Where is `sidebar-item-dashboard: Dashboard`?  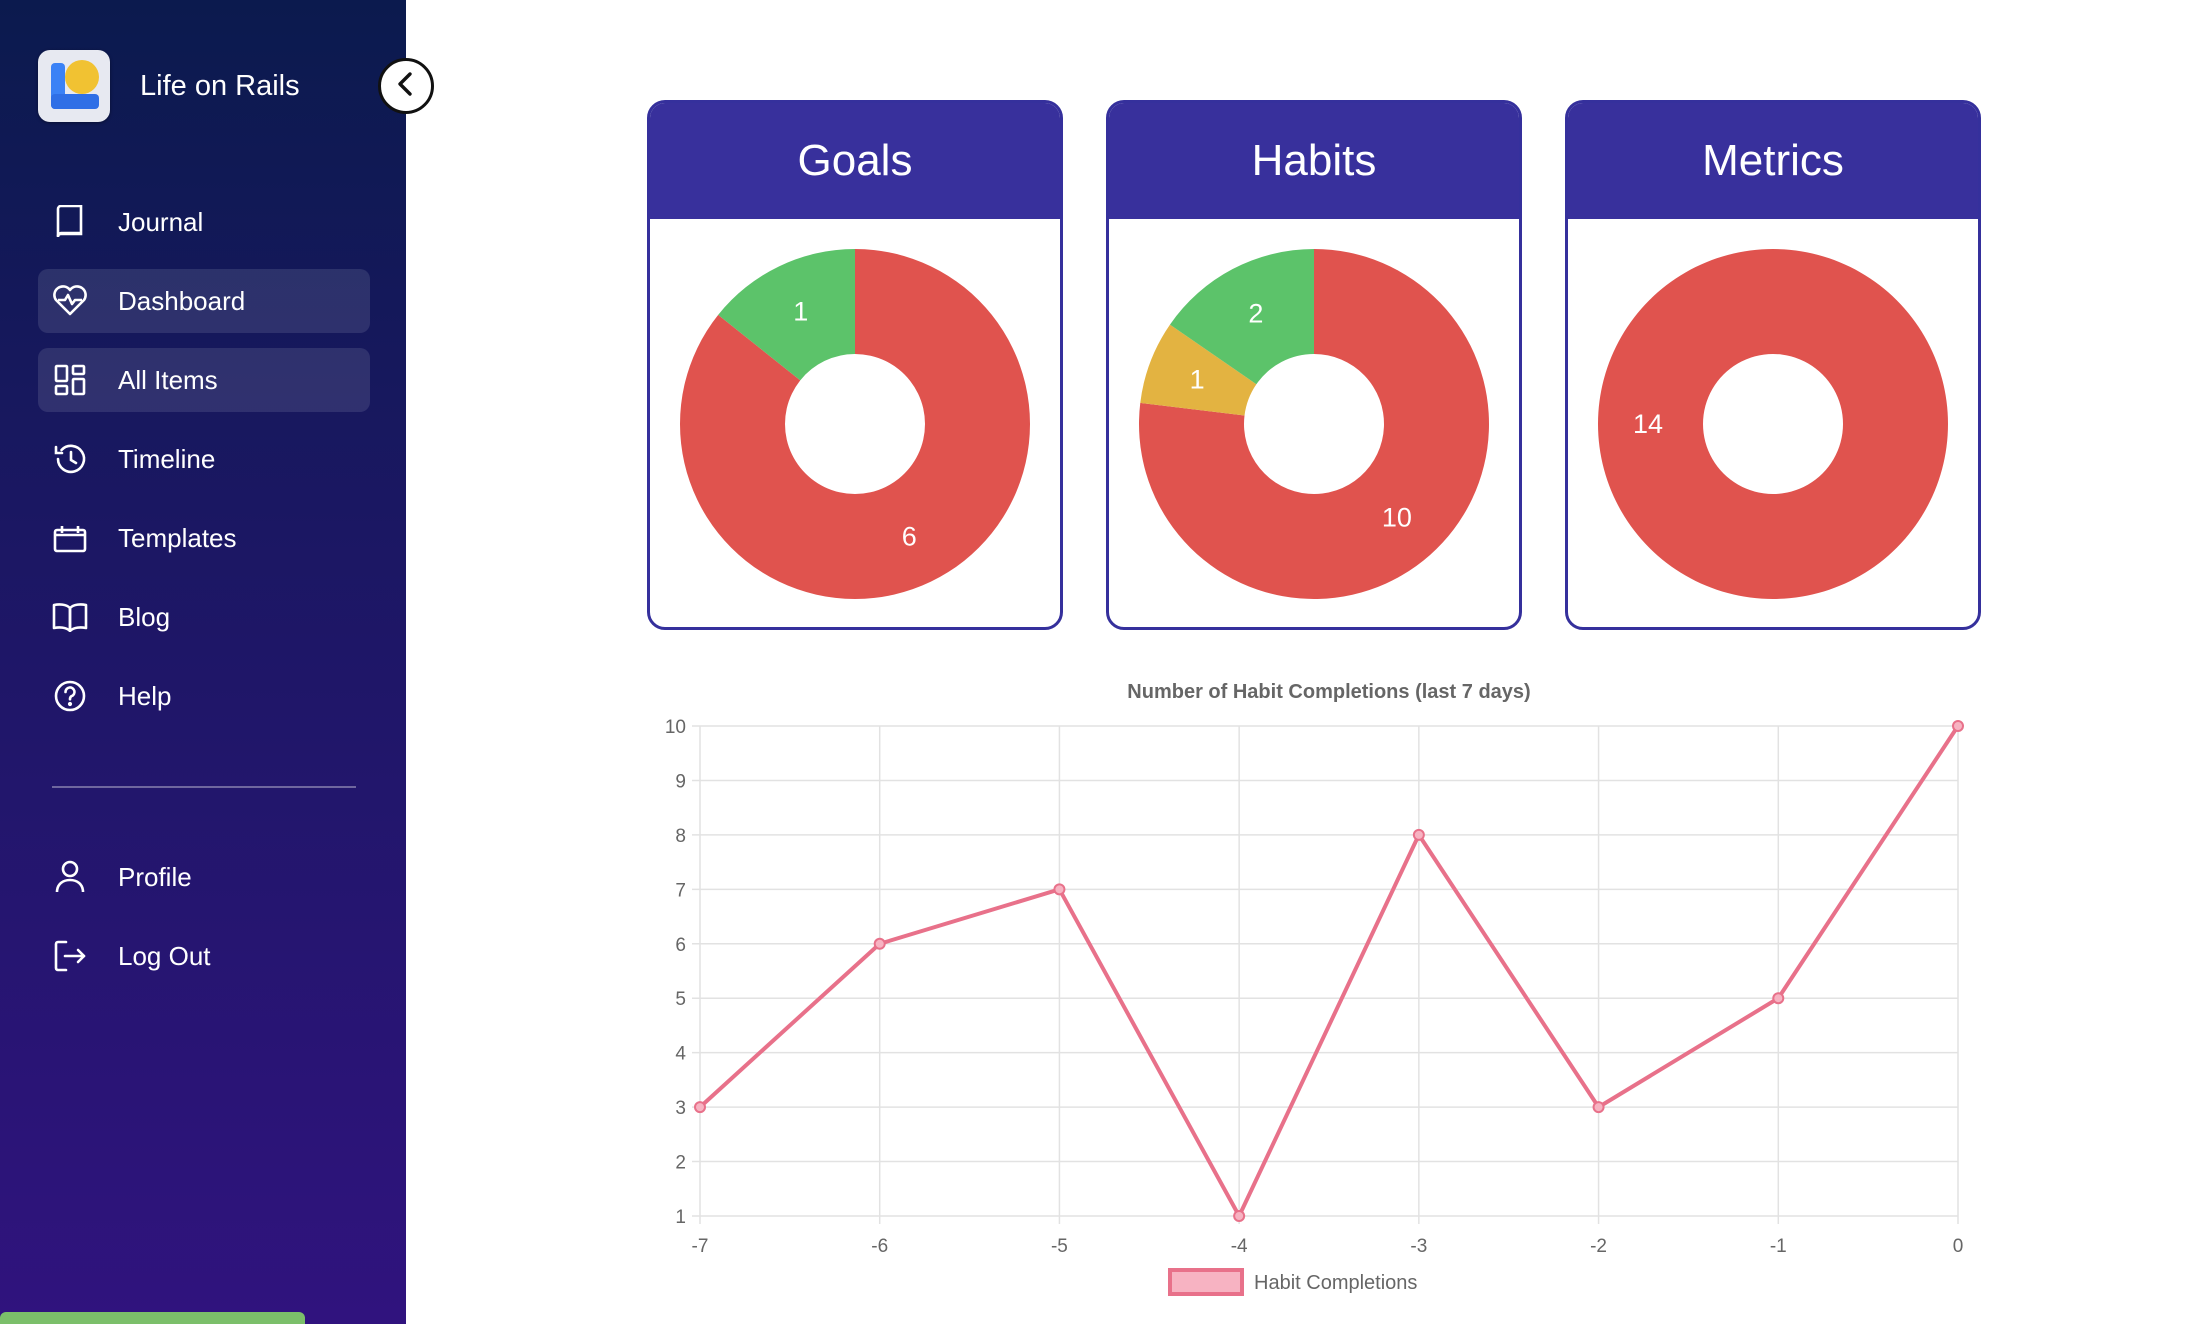 sidebar-item-dashboard: Dashboard is located at coordinates (204, 301).